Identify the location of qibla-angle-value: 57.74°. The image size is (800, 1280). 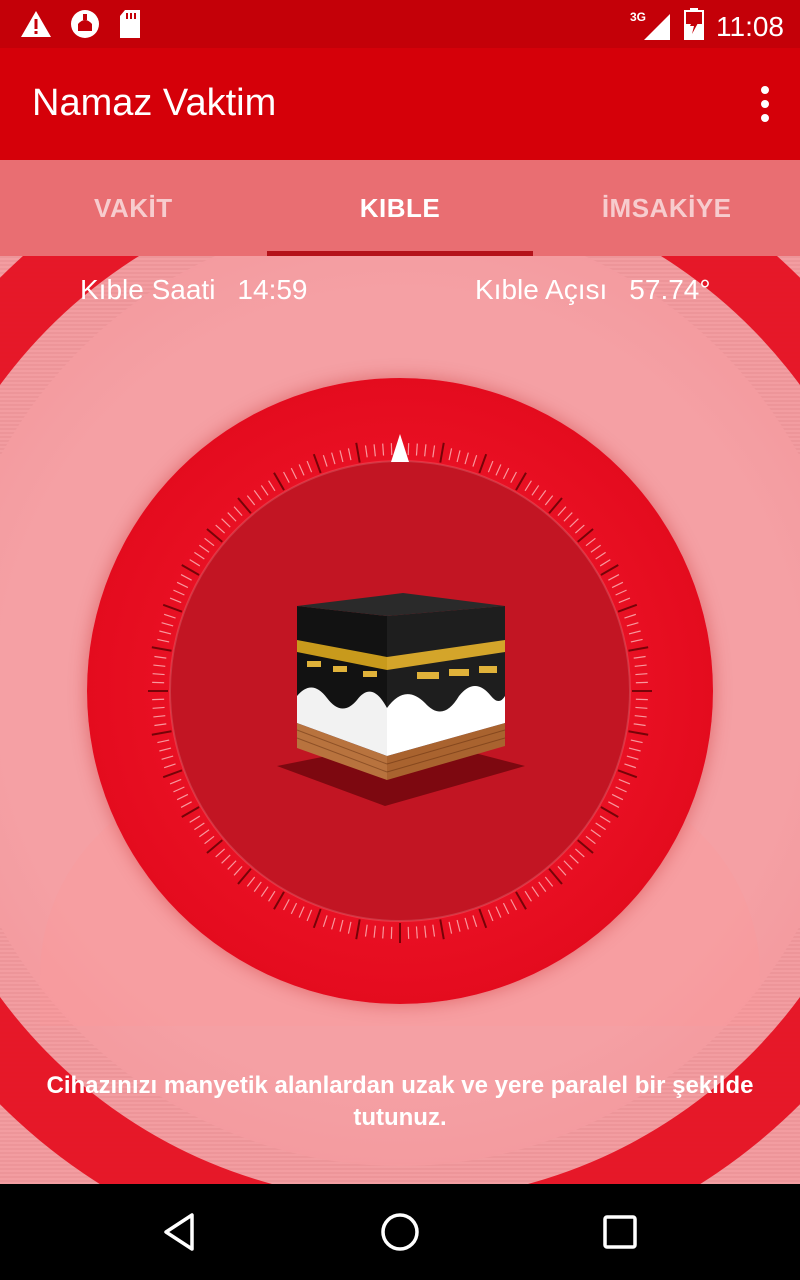
(670, 289).